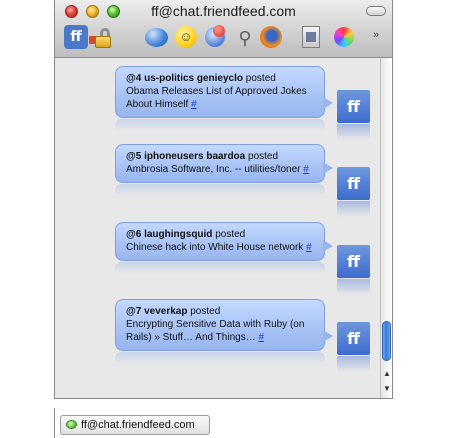  Describe the element at coordinates (223, 11) in the screenshot. I see `window-title: ff@chat.friendfeed.com` at that location.